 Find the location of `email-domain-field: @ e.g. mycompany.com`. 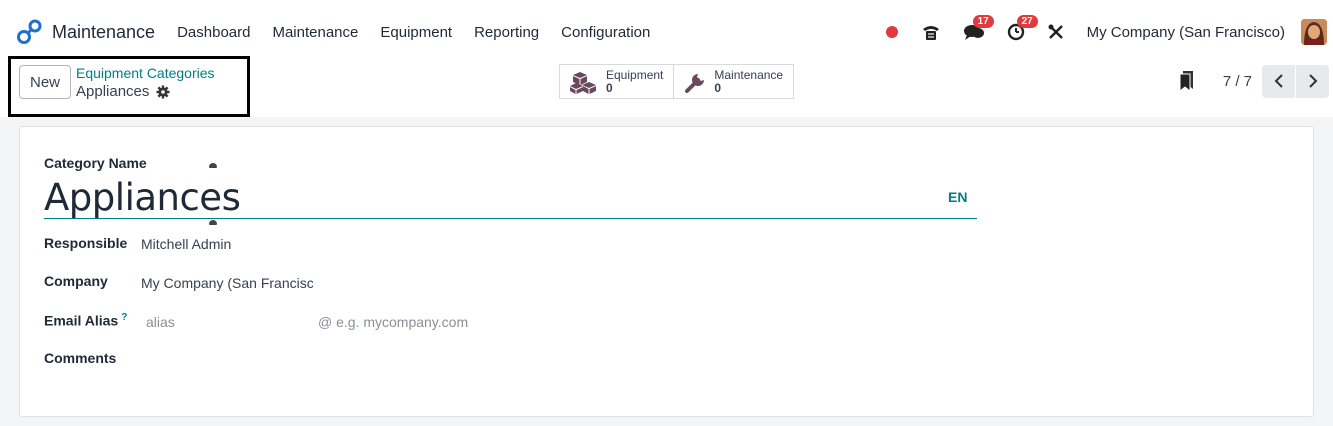

email-domain-field: @ e.g. mycompany.com is located at coordinates (393, 322).